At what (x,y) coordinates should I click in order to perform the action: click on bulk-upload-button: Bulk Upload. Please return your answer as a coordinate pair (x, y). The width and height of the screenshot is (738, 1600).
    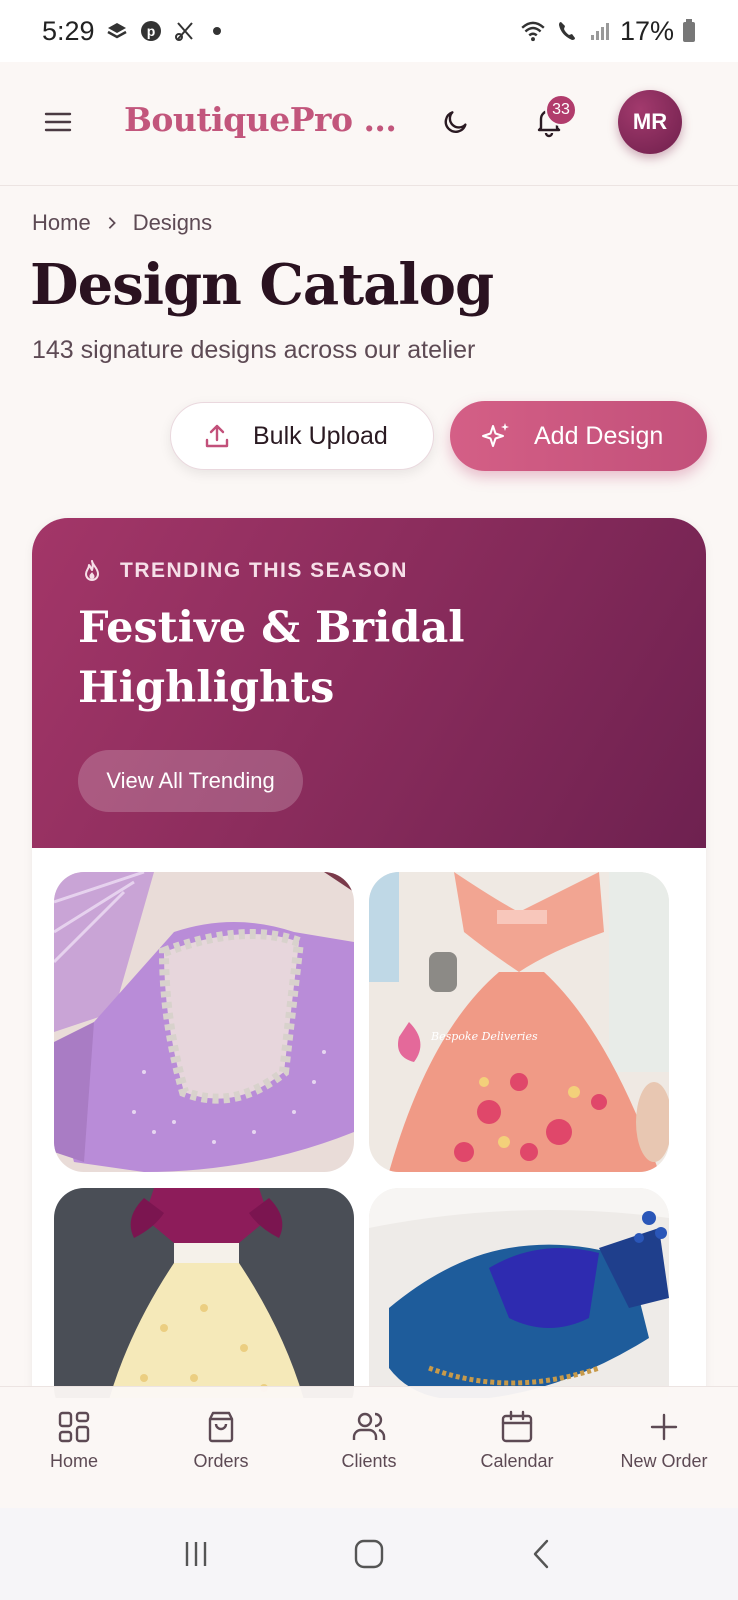
    Looking at the image, I should click on (302, 436).